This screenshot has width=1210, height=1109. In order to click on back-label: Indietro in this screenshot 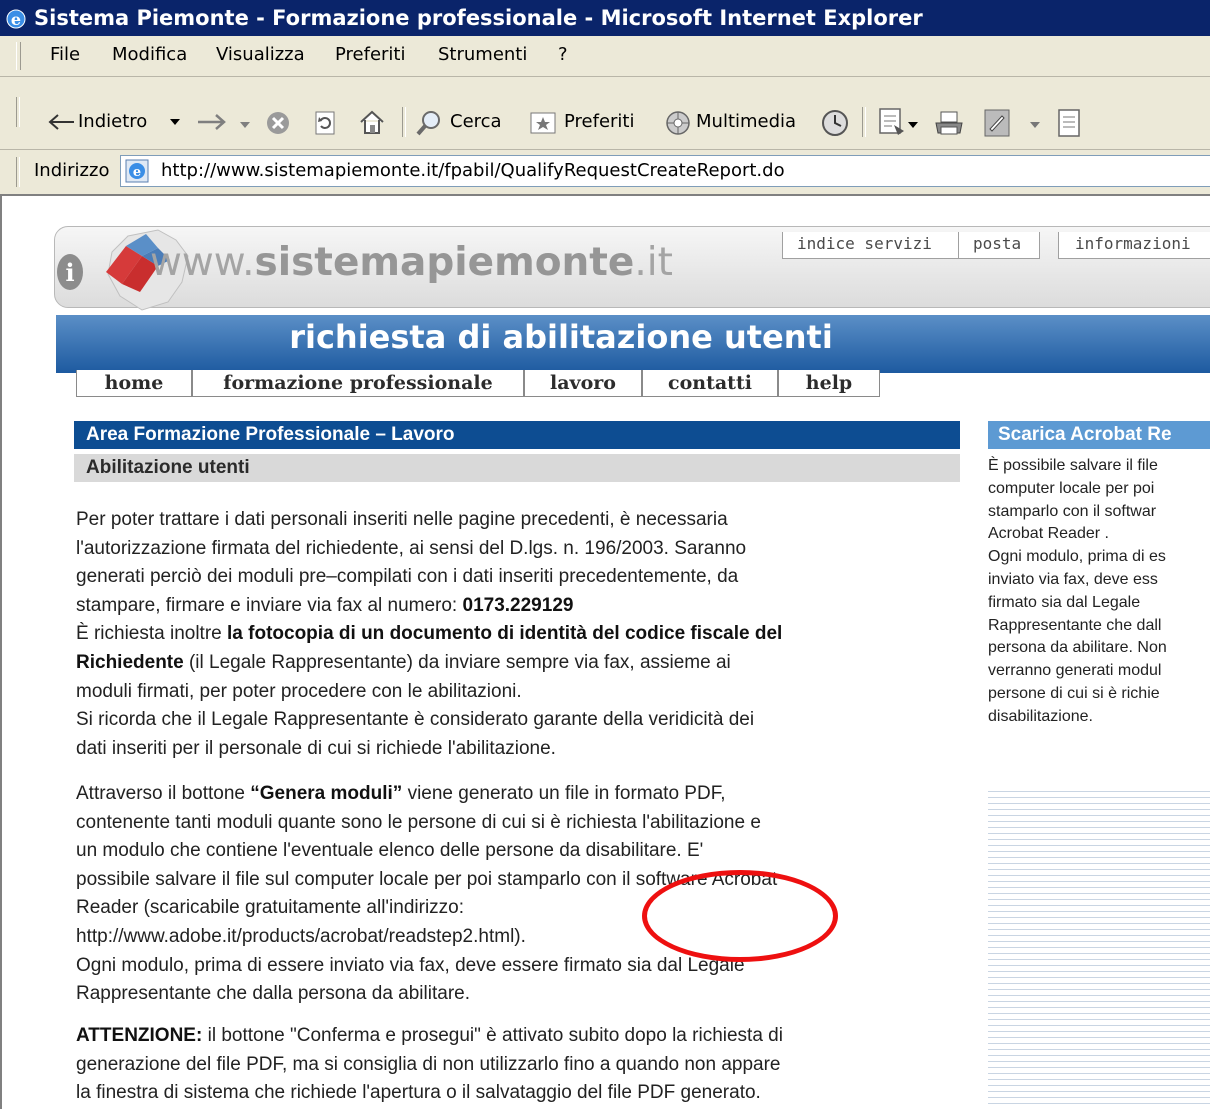, I will do `click(113, 121)`.